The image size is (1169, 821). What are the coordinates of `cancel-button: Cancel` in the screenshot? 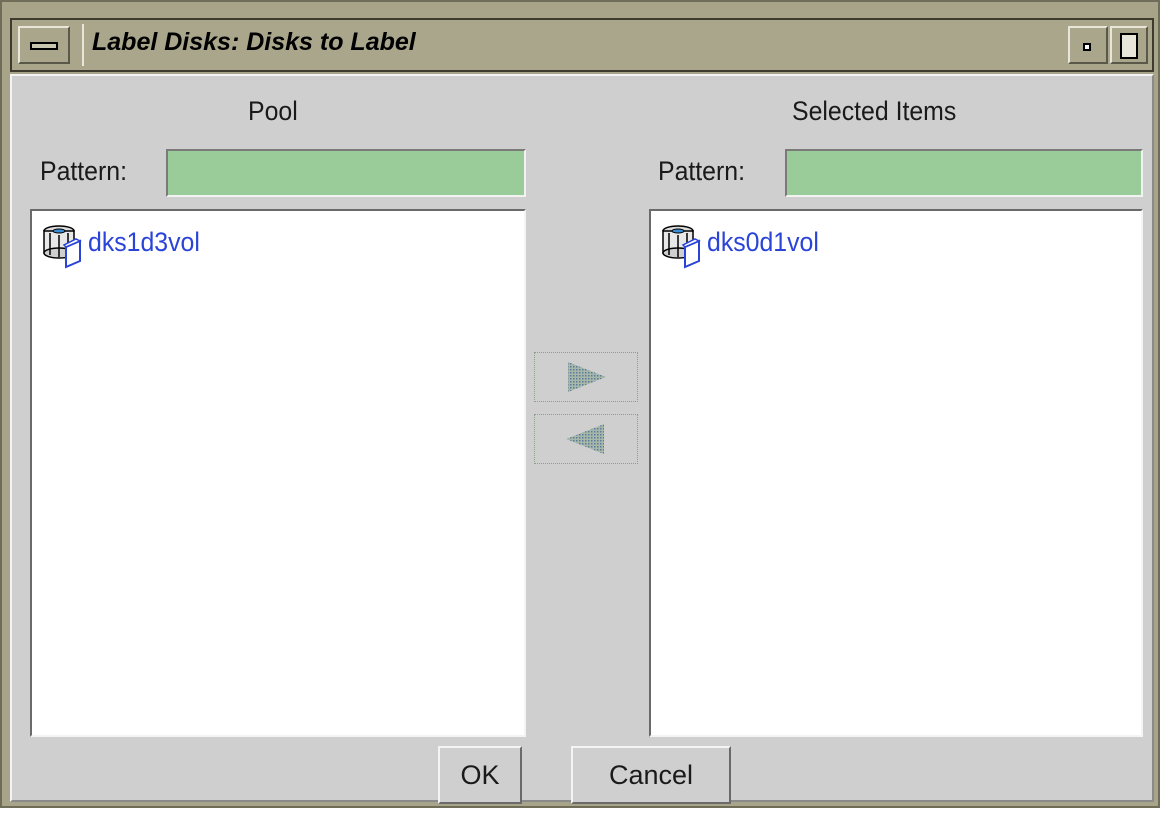 It's located at (651, 775).